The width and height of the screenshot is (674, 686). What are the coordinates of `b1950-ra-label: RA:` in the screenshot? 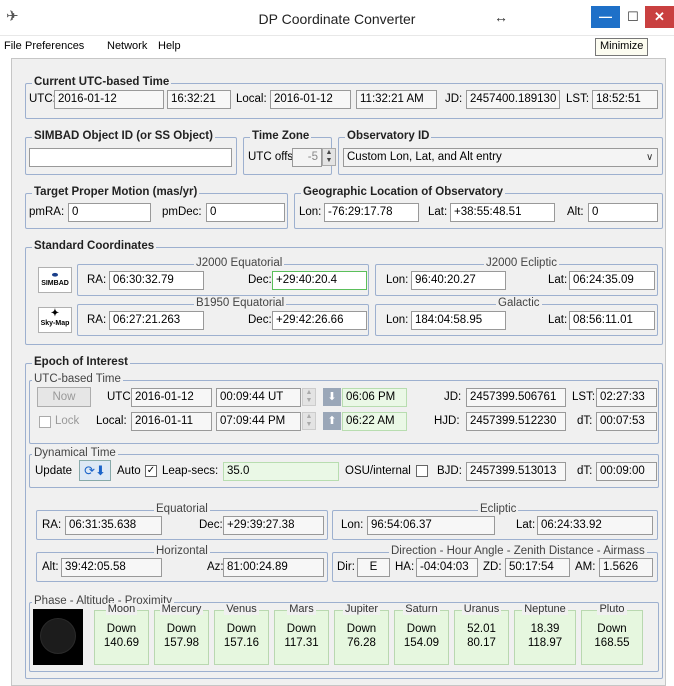 It's located at (97, 320).